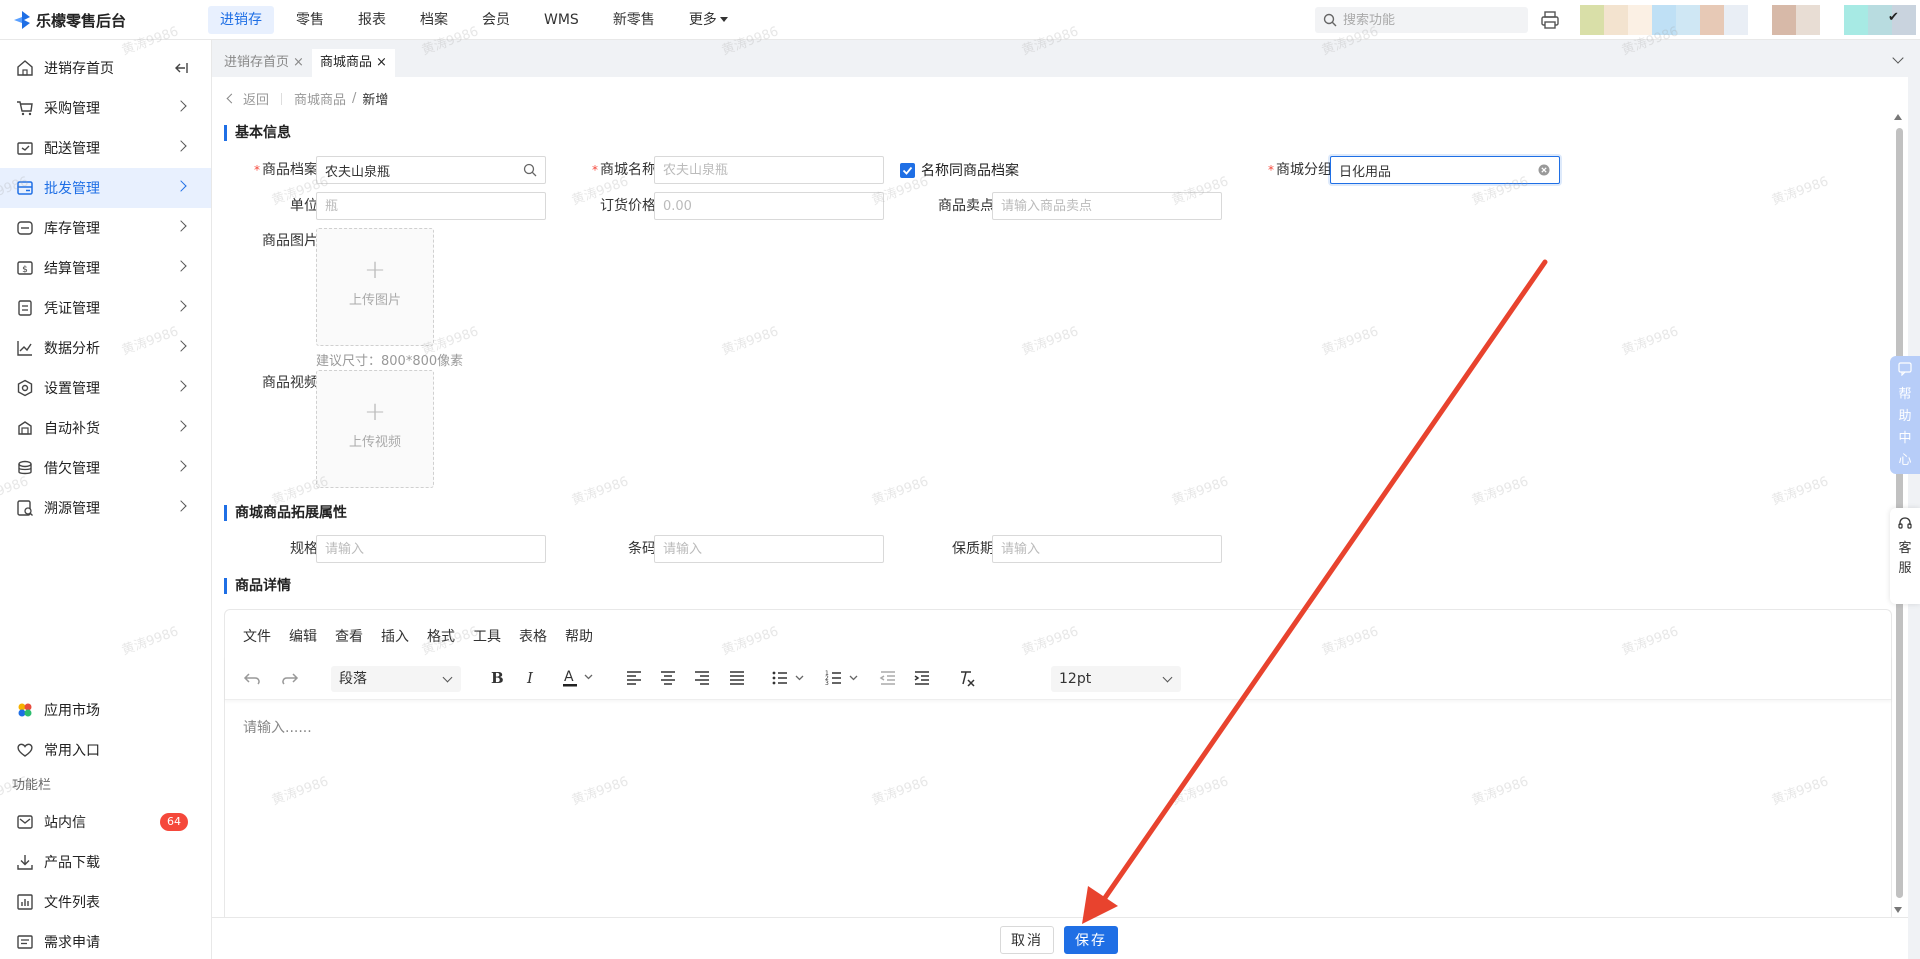 The image size is (1920, 959). What do you see at coordinates (289, 678) in the screenshot?
I see `redo-icon` at bounding box center [289, 678].